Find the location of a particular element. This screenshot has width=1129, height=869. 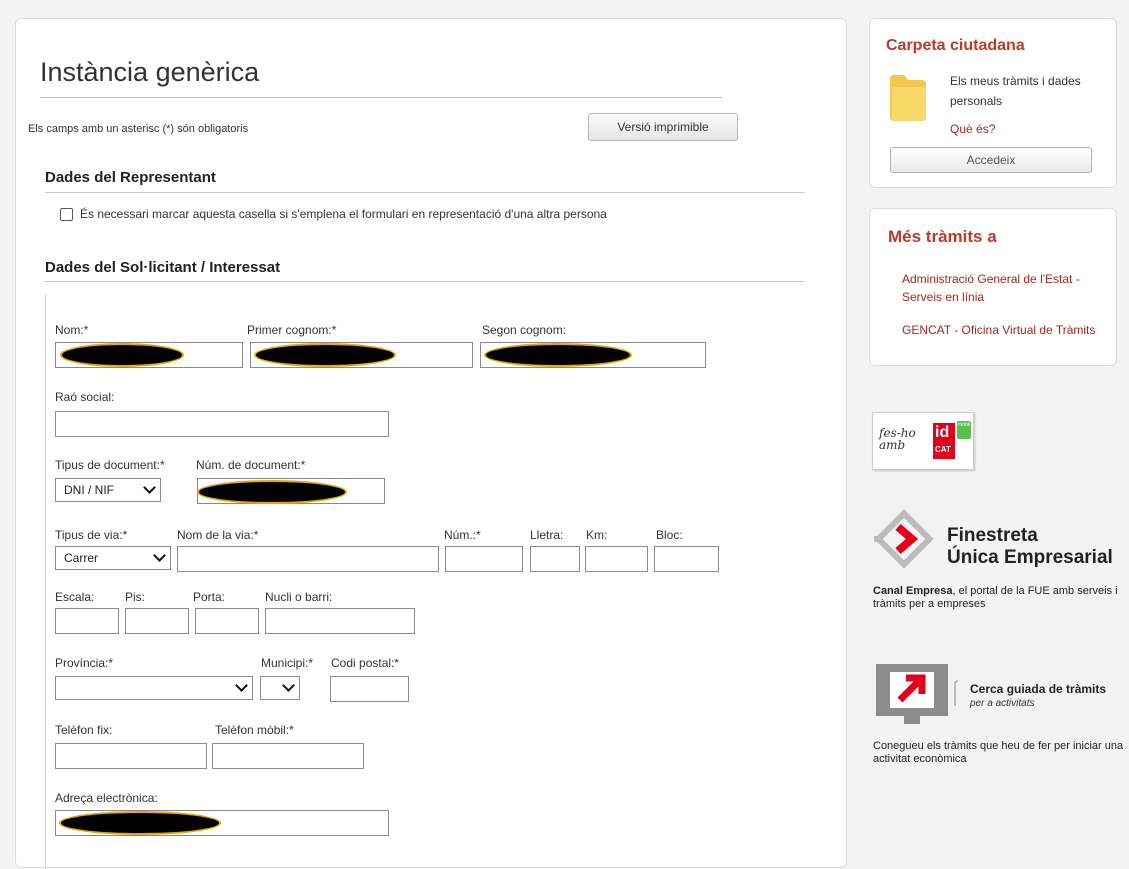

telefon-fix-input is located at coordinates (131, 756).